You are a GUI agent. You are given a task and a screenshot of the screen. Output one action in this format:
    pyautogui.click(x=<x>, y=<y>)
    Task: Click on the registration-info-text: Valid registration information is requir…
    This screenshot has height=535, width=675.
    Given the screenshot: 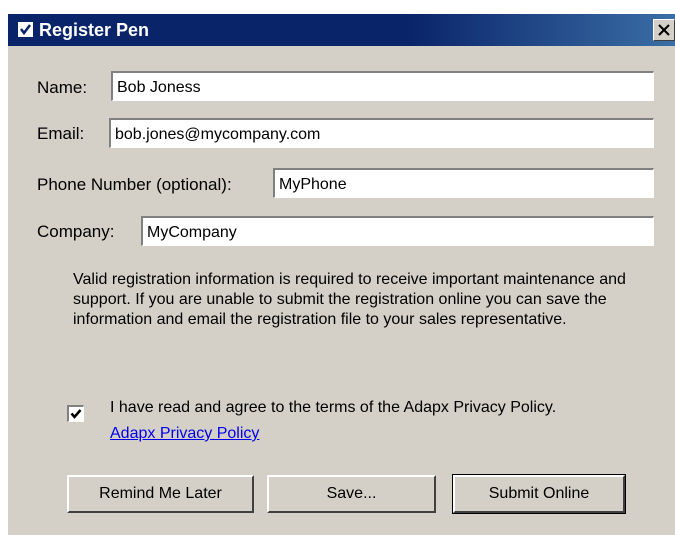 What is the action you would take?
    pyautogui.click(x=349, y=299)
    